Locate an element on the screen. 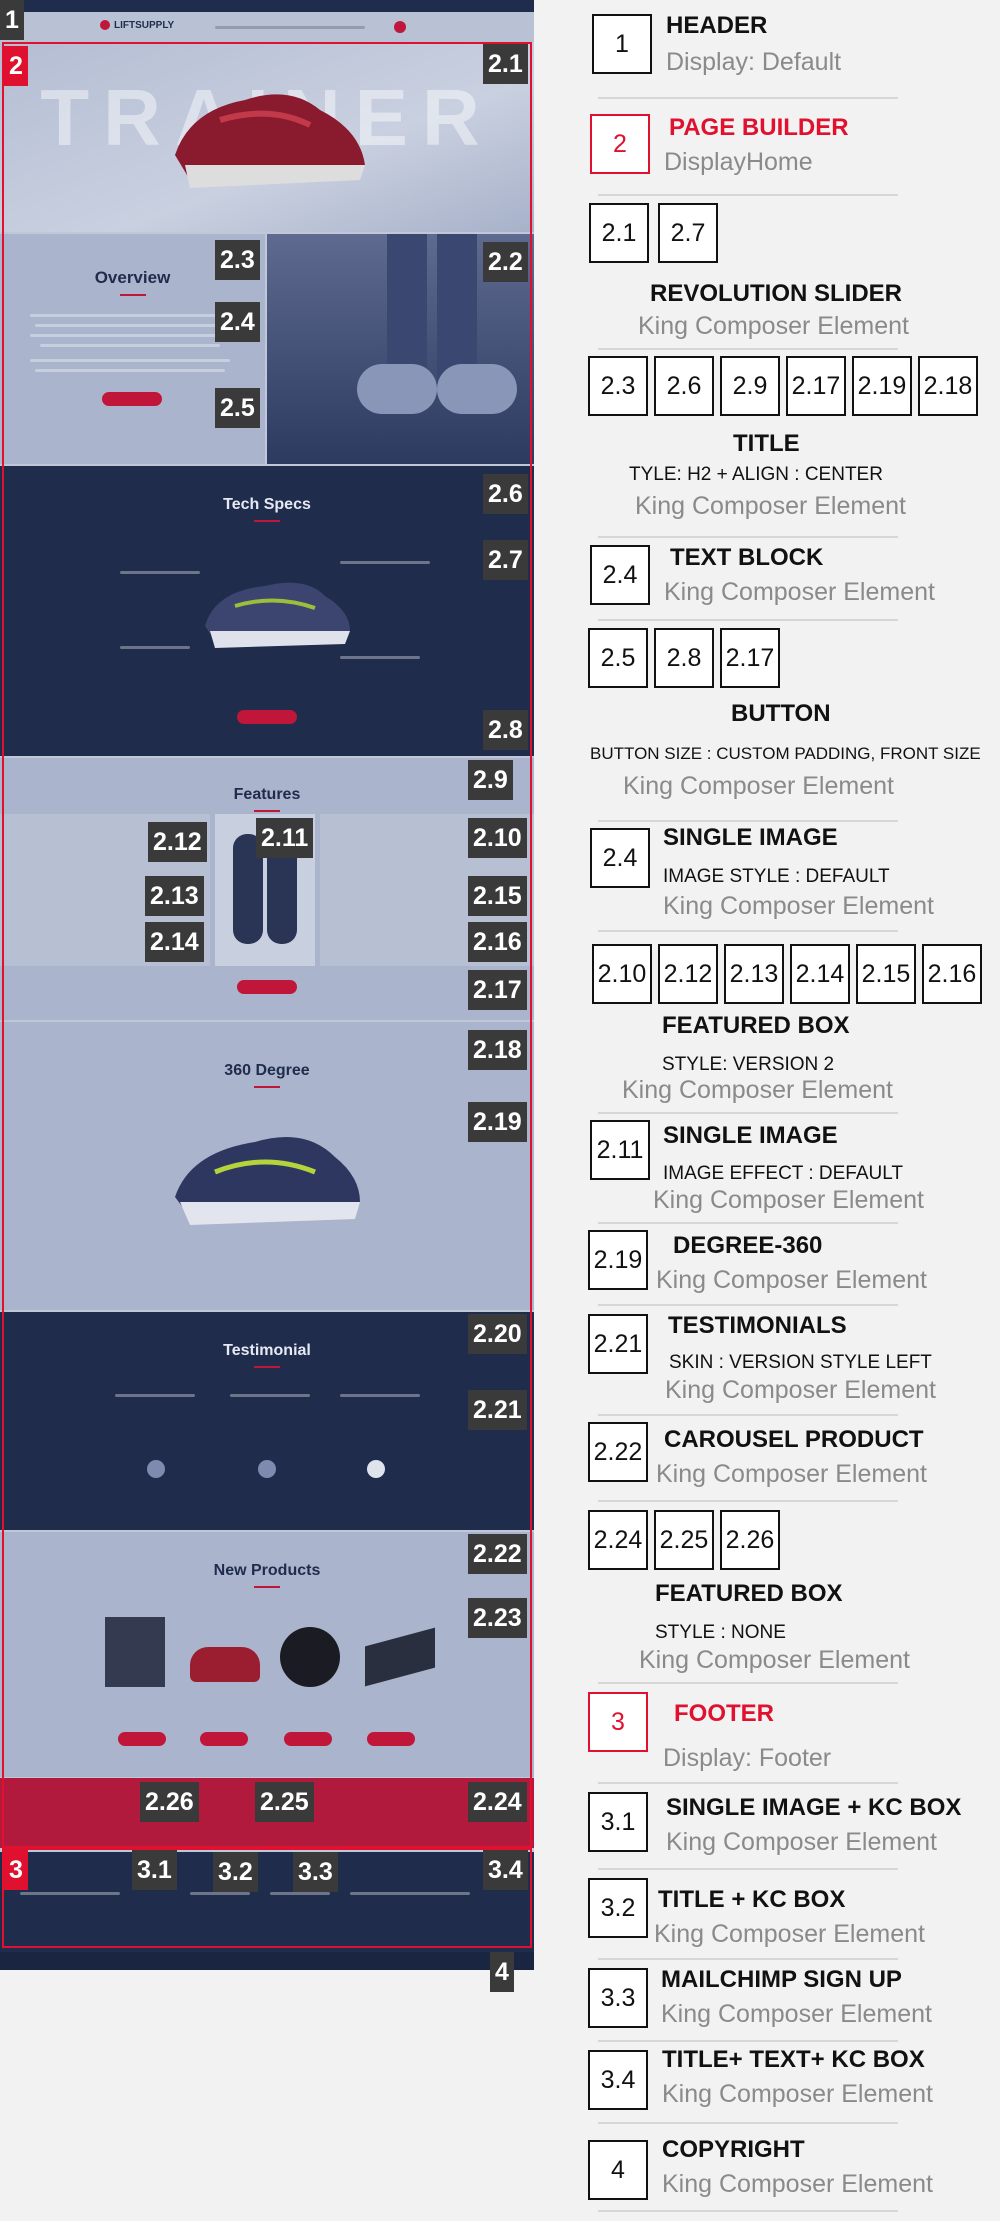  legend-box: 2 is located at coordinates (620, 144).